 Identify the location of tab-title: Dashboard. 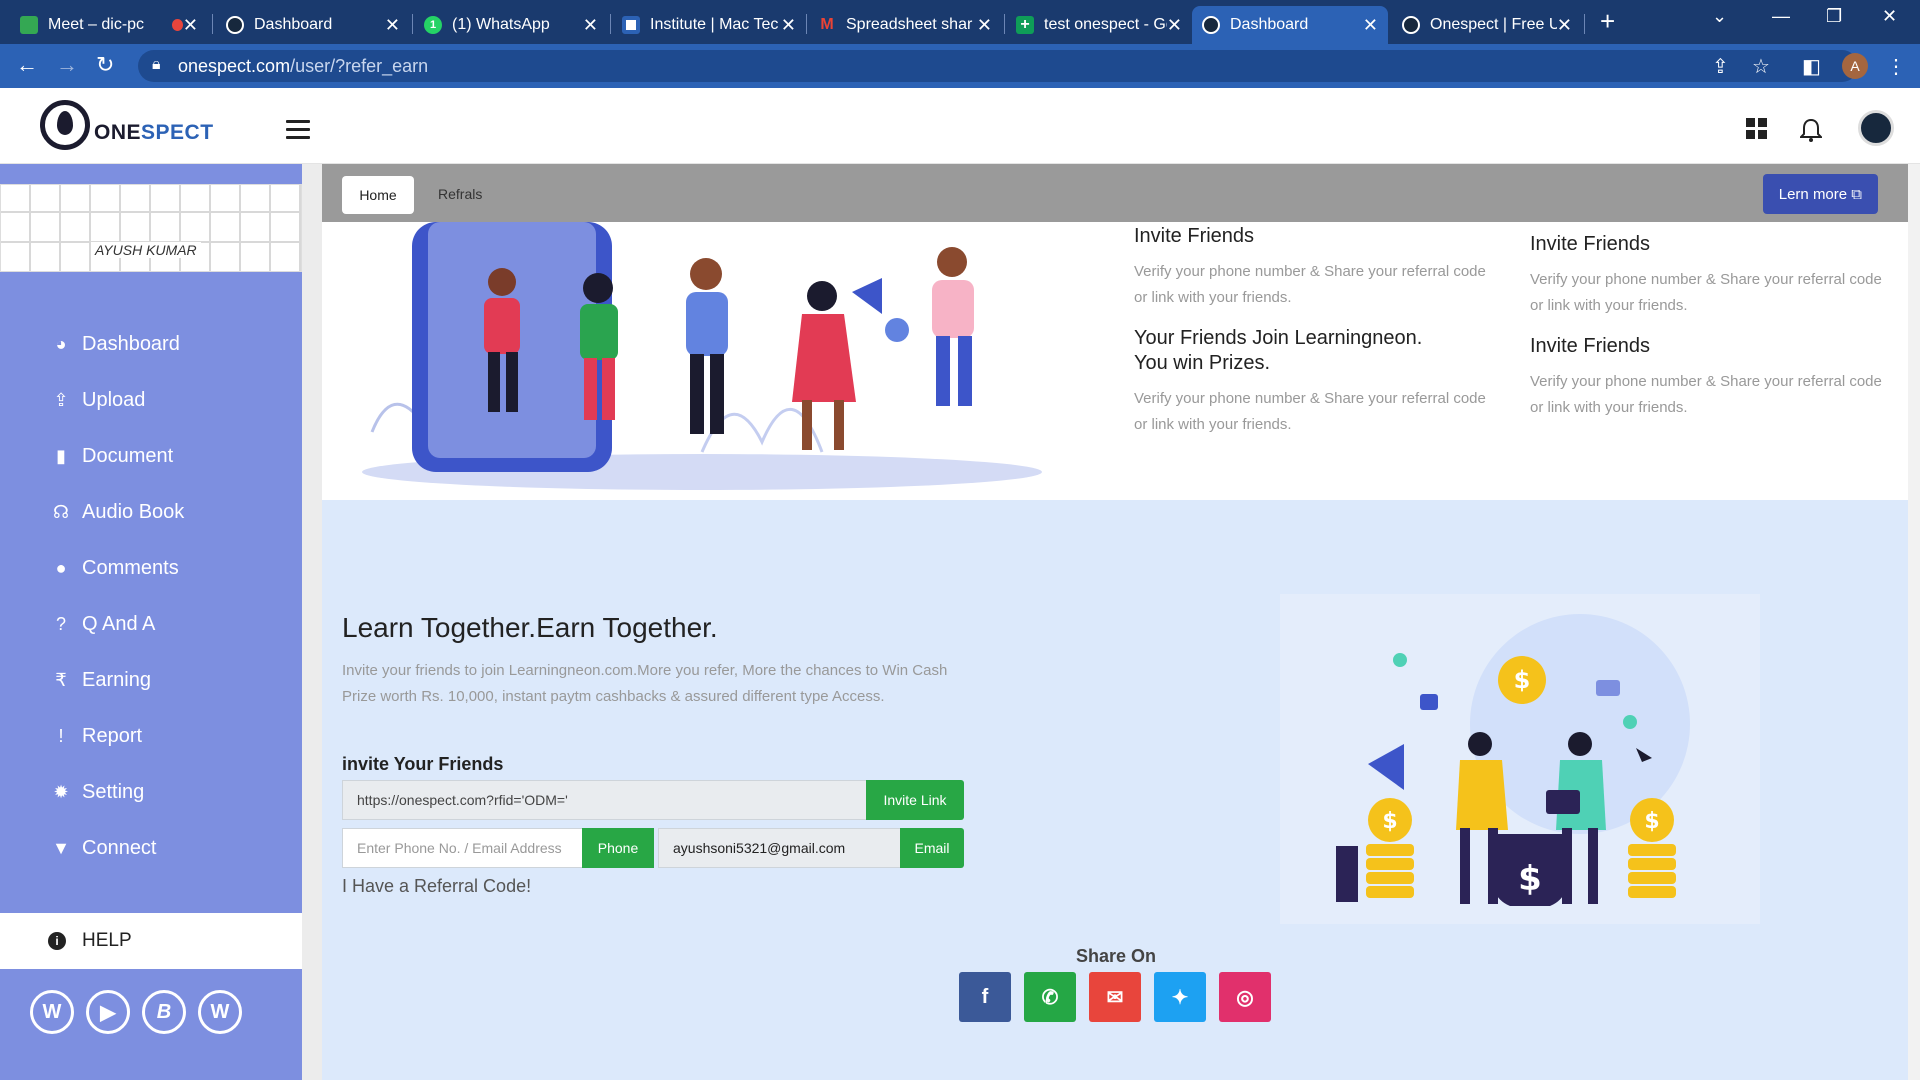
(1269, 24).